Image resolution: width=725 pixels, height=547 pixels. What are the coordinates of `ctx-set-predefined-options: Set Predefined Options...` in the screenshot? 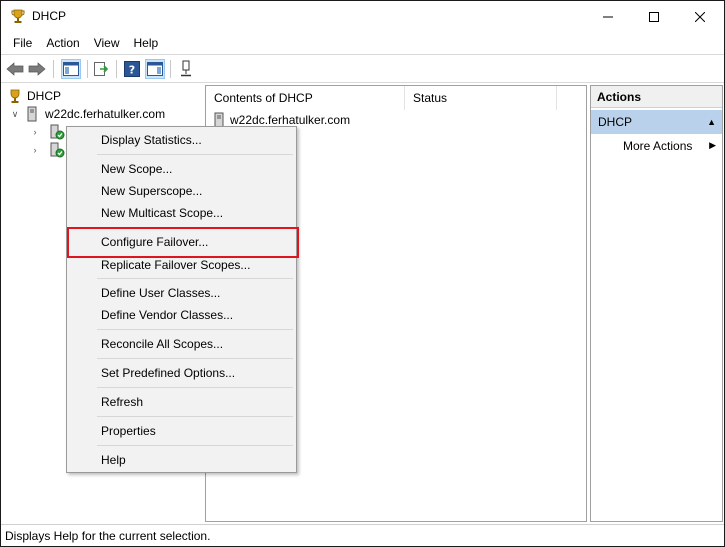 It's located at (168, 373).